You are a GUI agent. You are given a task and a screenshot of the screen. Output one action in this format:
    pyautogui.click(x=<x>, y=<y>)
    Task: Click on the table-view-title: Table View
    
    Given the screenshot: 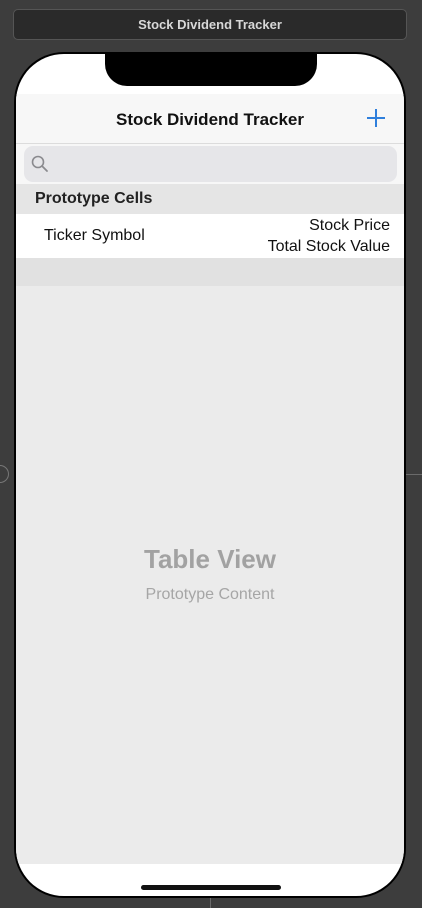 What is the action you would take?
    pyautogui.click(x=210, y=559)
    